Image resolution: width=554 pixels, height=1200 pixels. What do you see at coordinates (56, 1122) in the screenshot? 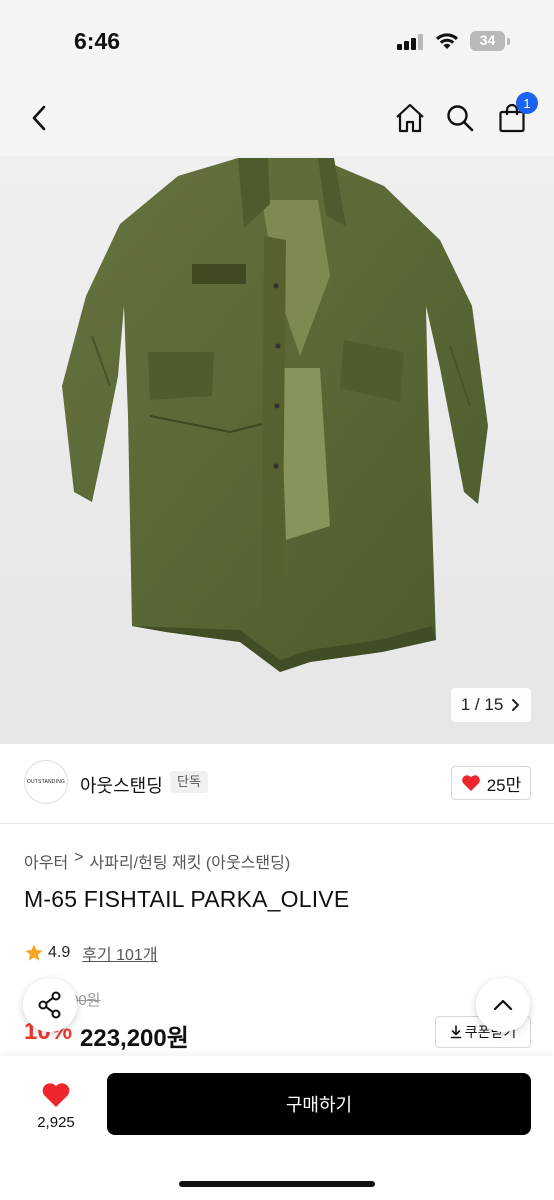
I see `wishlist-count: 2,925` at bounding box center [56, 1122].